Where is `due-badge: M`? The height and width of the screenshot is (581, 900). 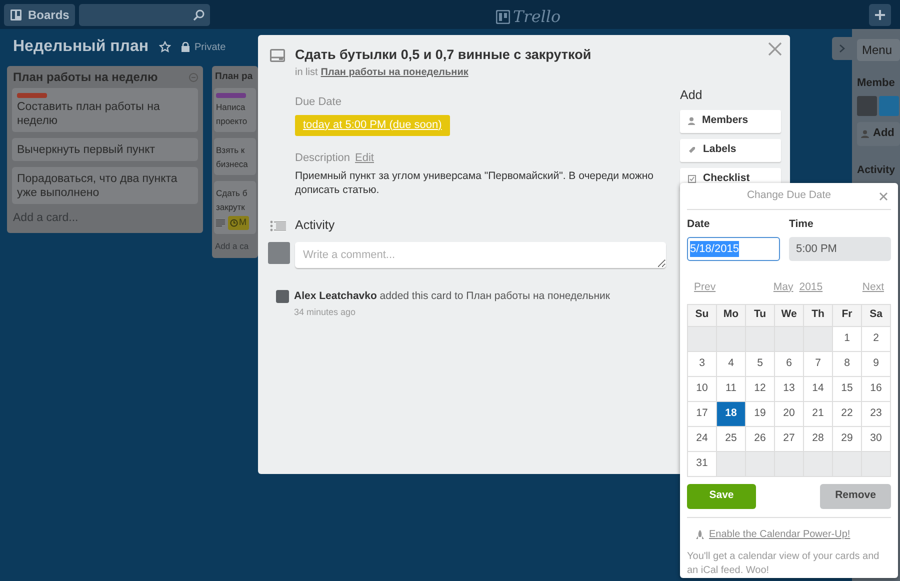 due-badge: M is located at coordinates (238, 223).